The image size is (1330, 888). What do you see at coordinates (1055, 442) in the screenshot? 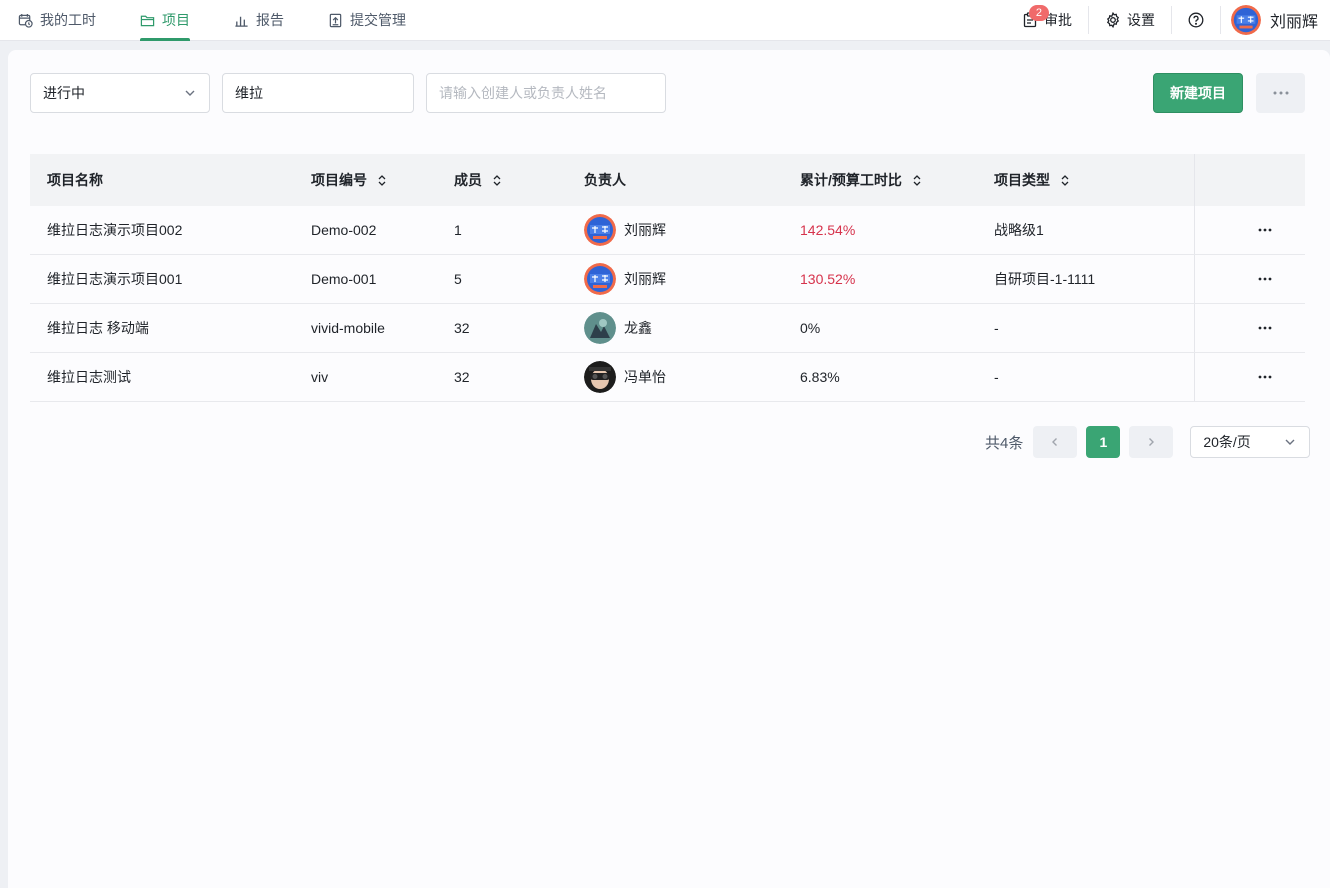
I see `prev-page-button` at bounding box center [1055, 442].